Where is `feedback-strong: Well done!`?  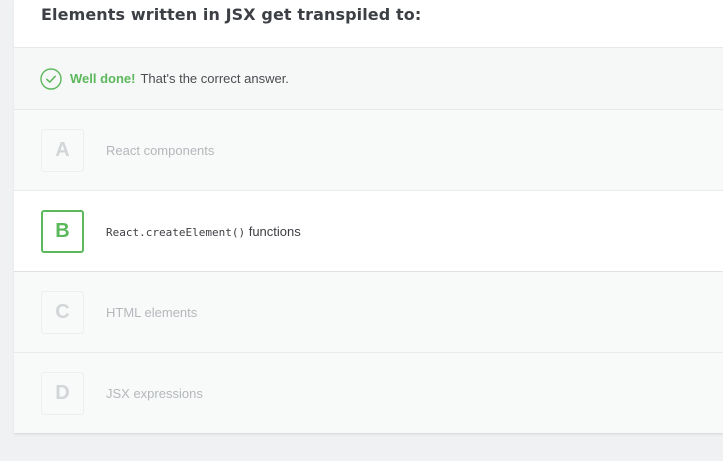
feedback-strong: Well done! is located at coordinates (103, 78).